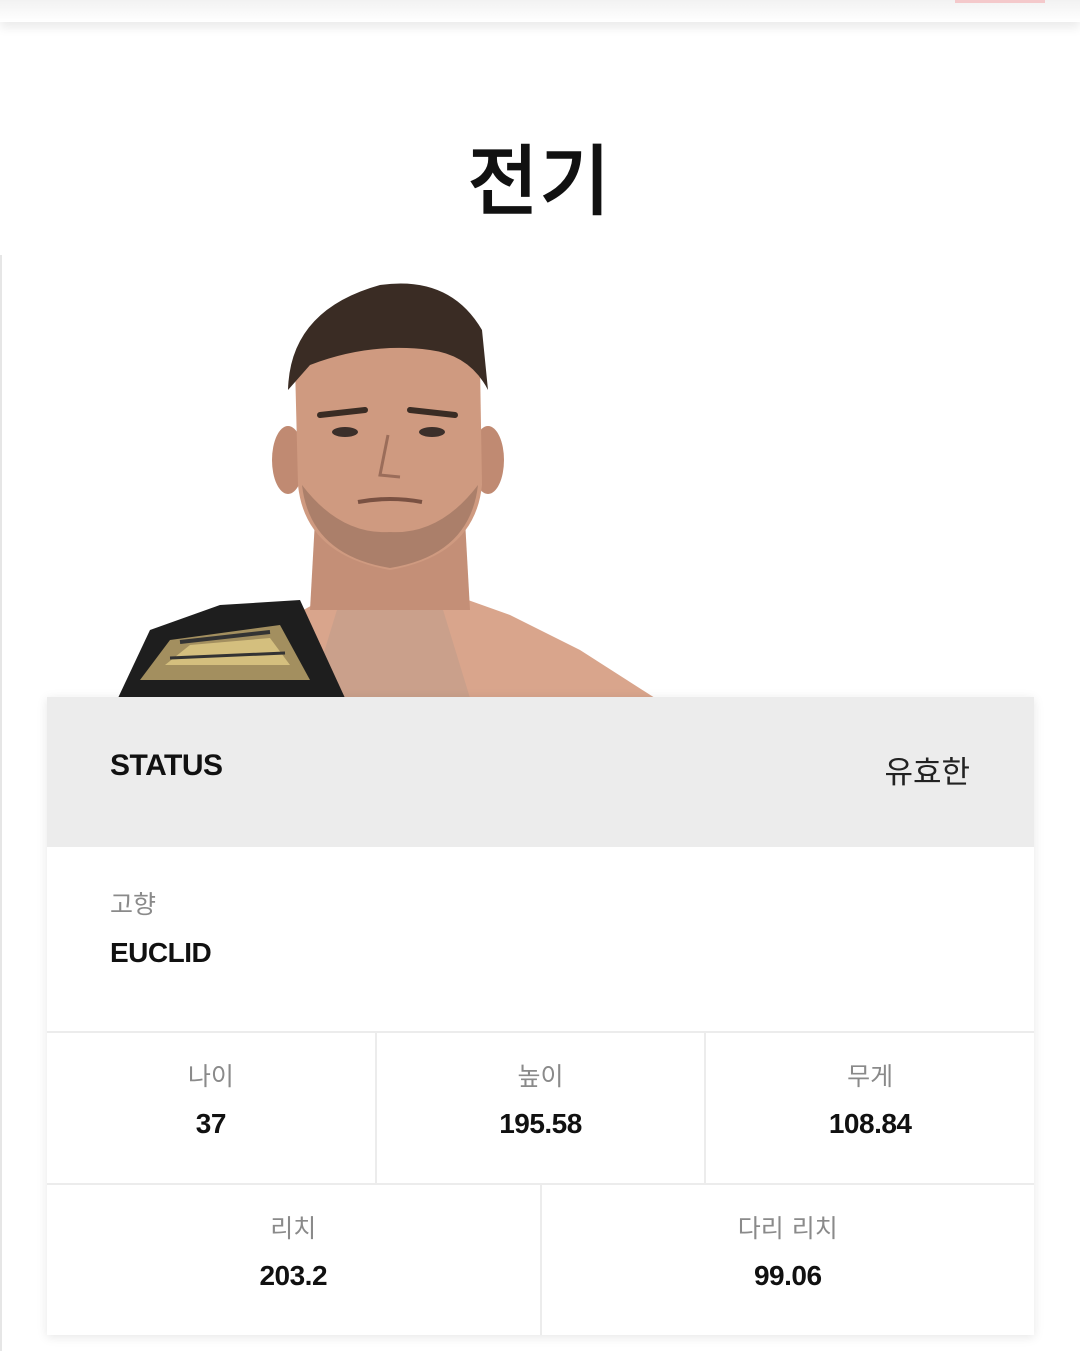 The width and height of the screenshot is (1080, 1351). I want to click on stat-weight: 무게 108.84, so click(870, 1108).